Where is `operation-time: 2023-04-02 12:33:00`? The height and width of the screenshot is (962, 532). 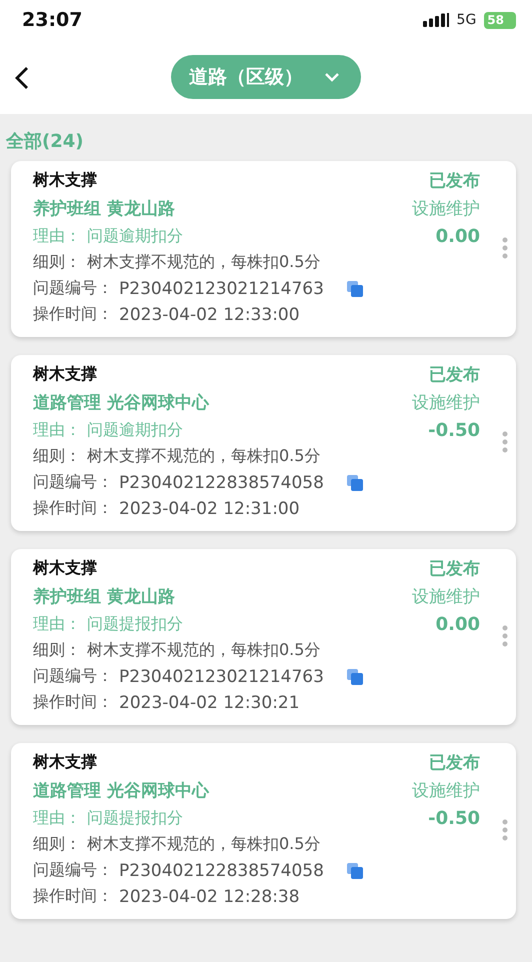
operation-time: 2023-04-02 12:33:00 is located at coordinates (209, 314).